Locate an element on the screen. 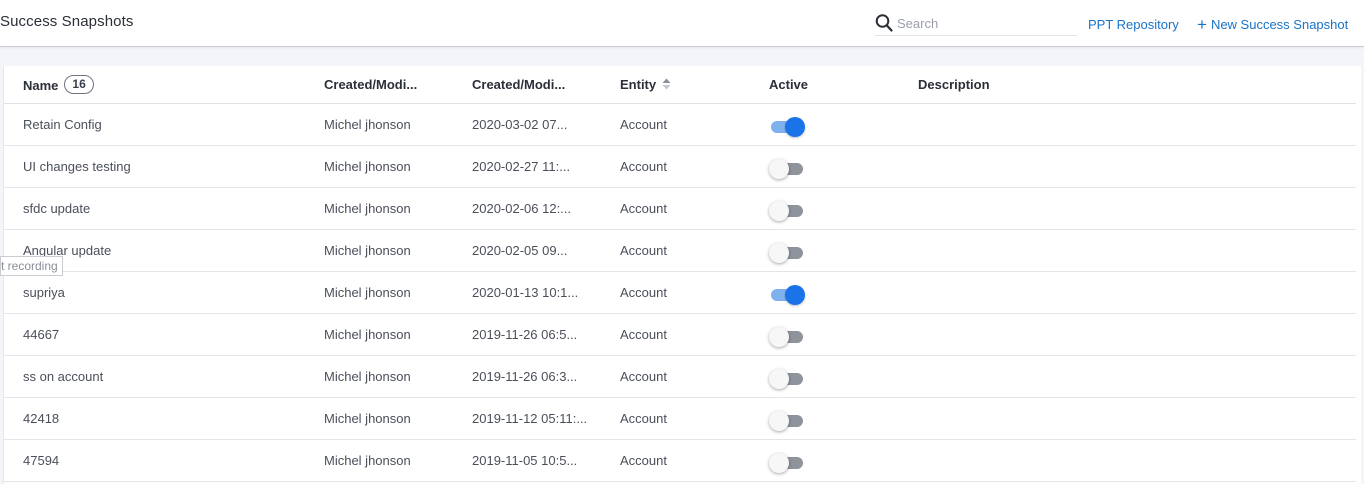 The width and height of the screenshot is (1364, 484). cell-name: 47594 is located at coordinates (41, 460).